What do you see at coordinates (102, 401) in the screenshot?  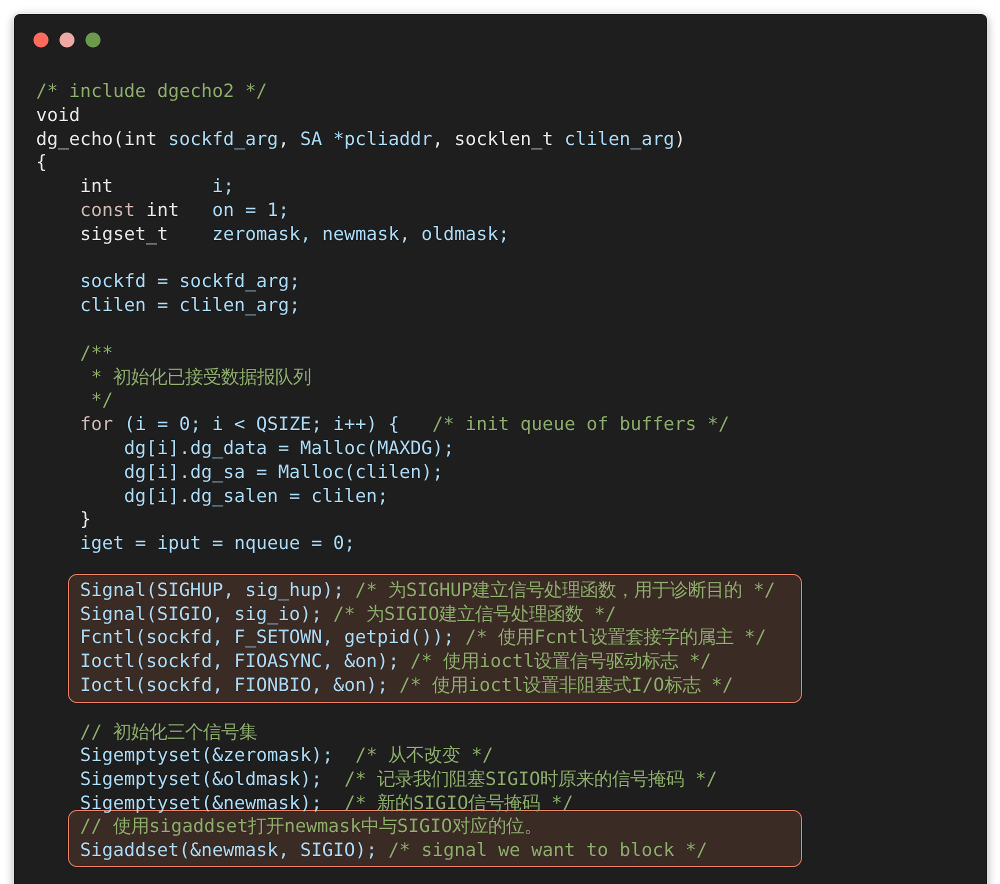 I see `code-line: */` at bounding box center [102, 401].